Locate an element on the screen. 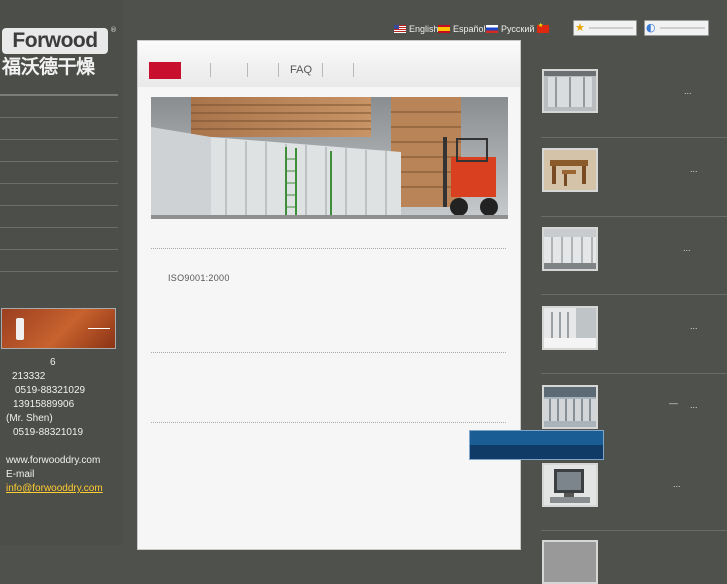  left-nav-menu is located at coordinates (59, 193).